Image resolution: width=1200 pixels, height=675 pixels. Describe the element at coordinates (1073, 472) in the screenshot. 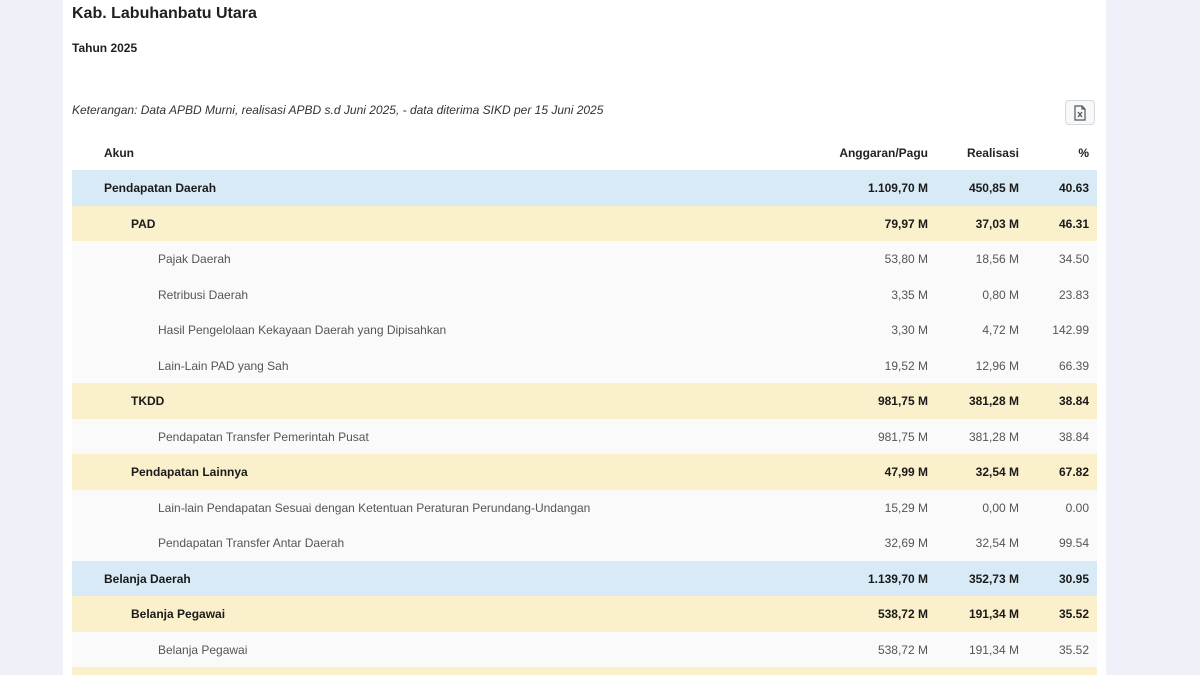

I see `percent-value: 67.82` at that location.